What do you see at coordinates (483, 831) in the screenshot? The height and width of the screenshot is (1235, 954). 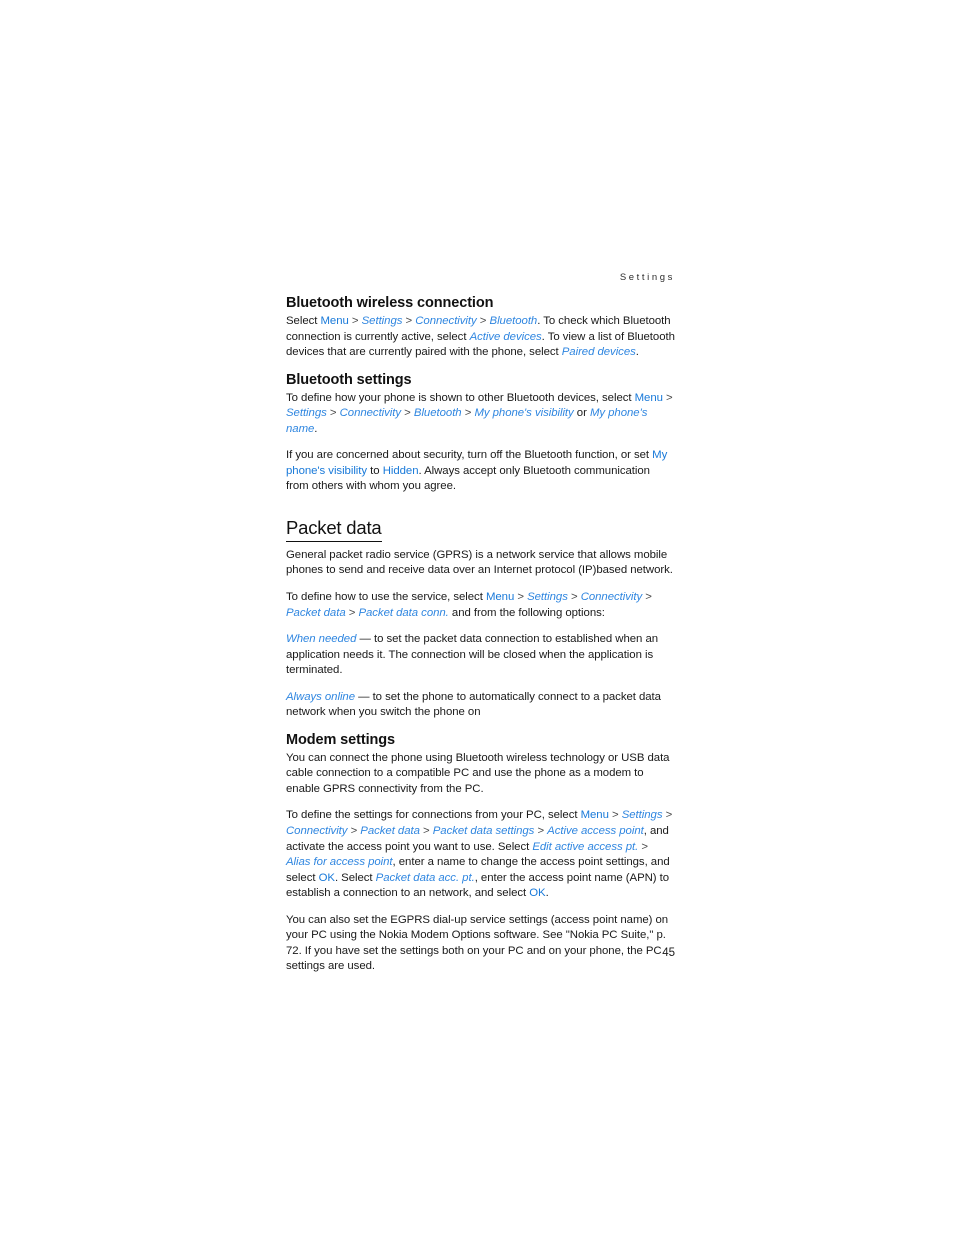 I see `menu-path-packet-data-settings: Packet data settings` at bounding box center [483, 831].